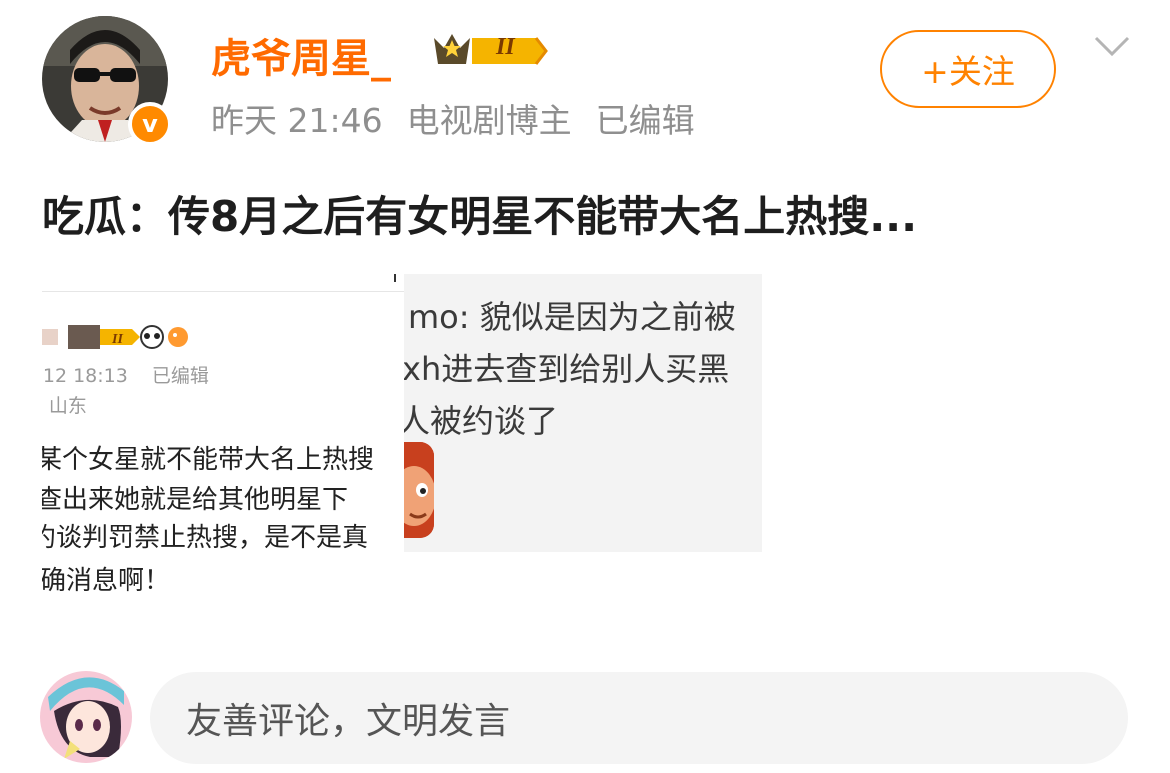  What do you see at coordinates (567, 369) in the screenshot?
I see `image-text-line: xh进去查到给别人买黑` at bounding box center [567, 369].